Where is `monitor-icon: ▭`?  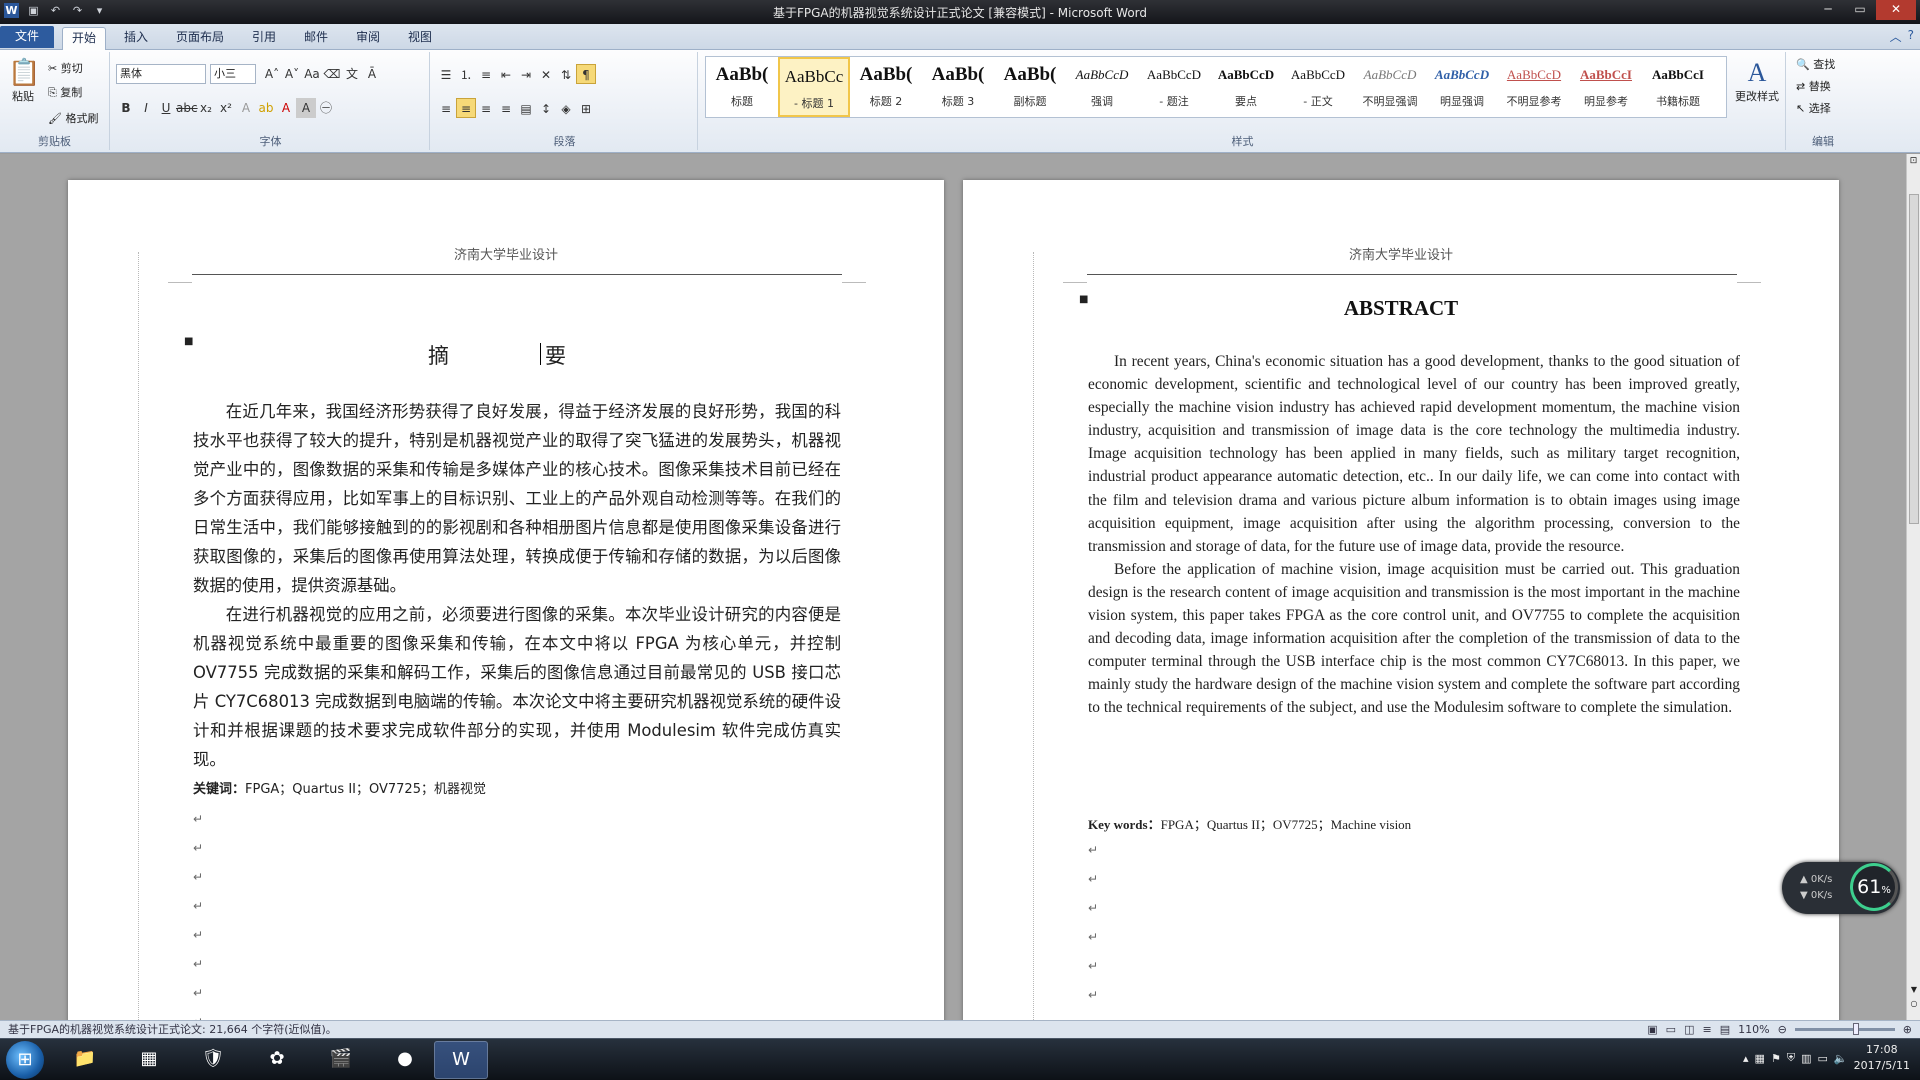 monitor-icon: ▭ is located at coordinates (1822, 1058).